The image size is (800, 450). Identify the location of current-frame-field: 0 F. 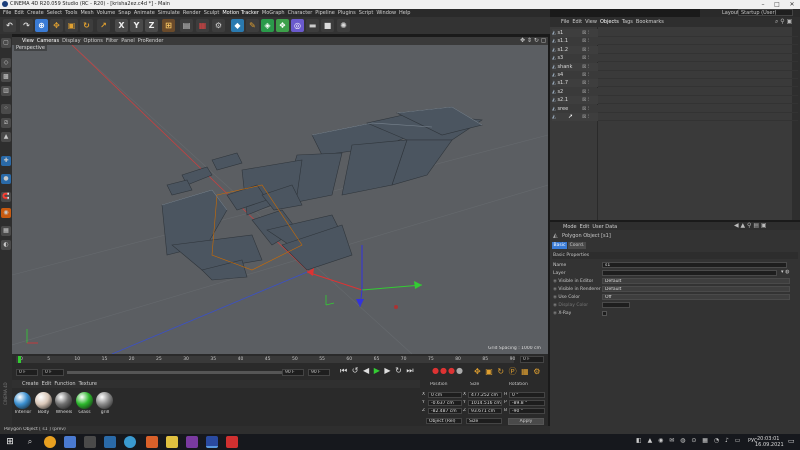
(532, 359).